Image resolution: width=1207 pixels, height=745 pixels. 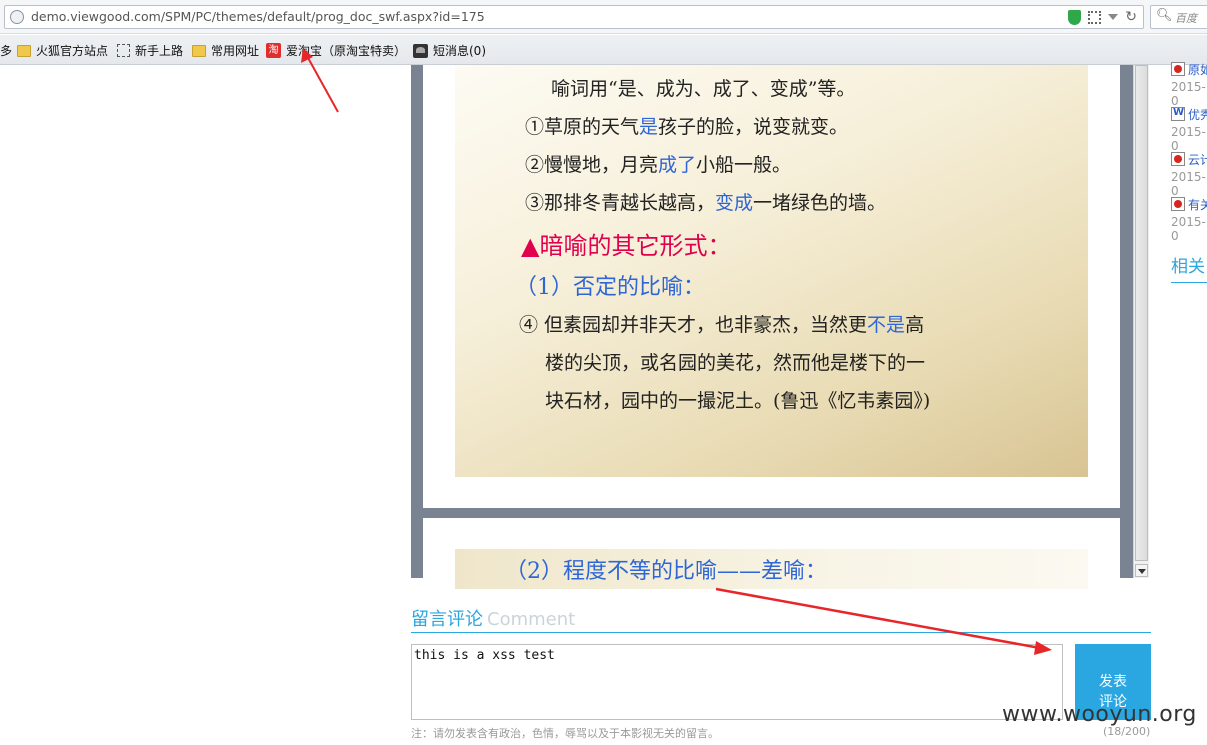 What do you see at coordinates (447, 619) in the screenshot?
I see `comment-title: 留言评论` at bounding box center [447, 619].